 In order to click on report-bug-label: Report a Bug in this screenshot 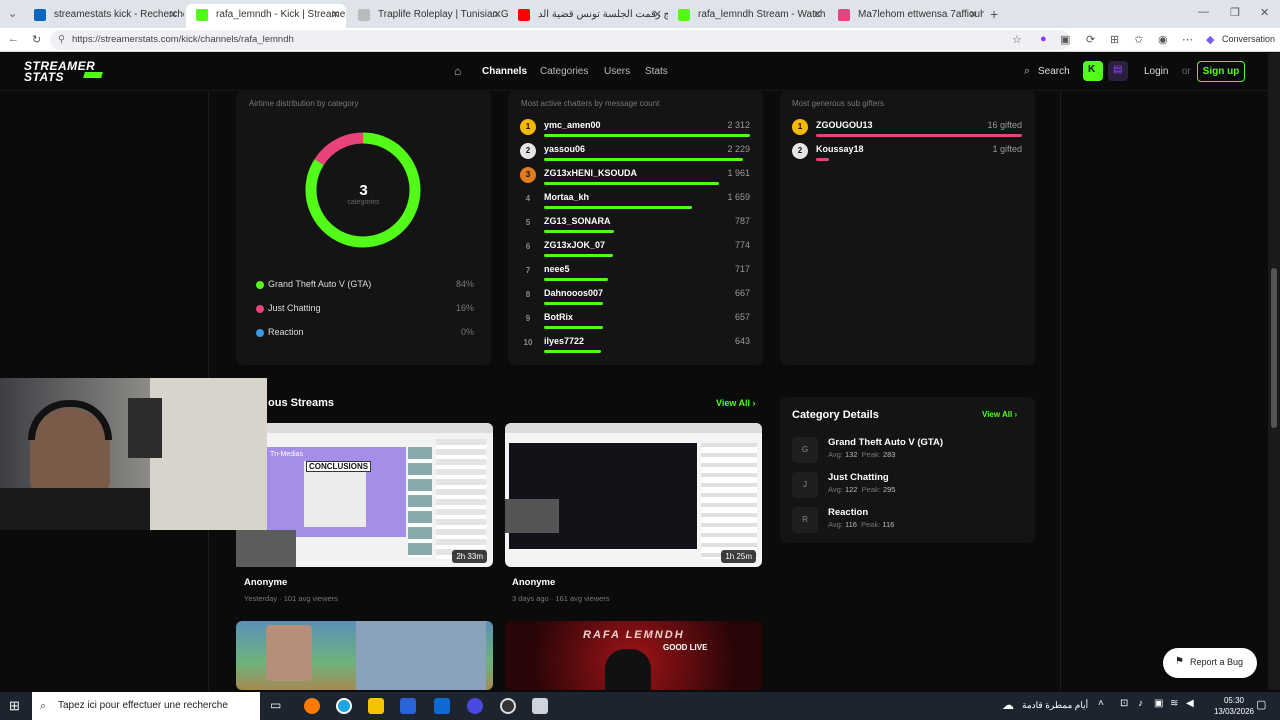, I will do `click(1217, 662)`.